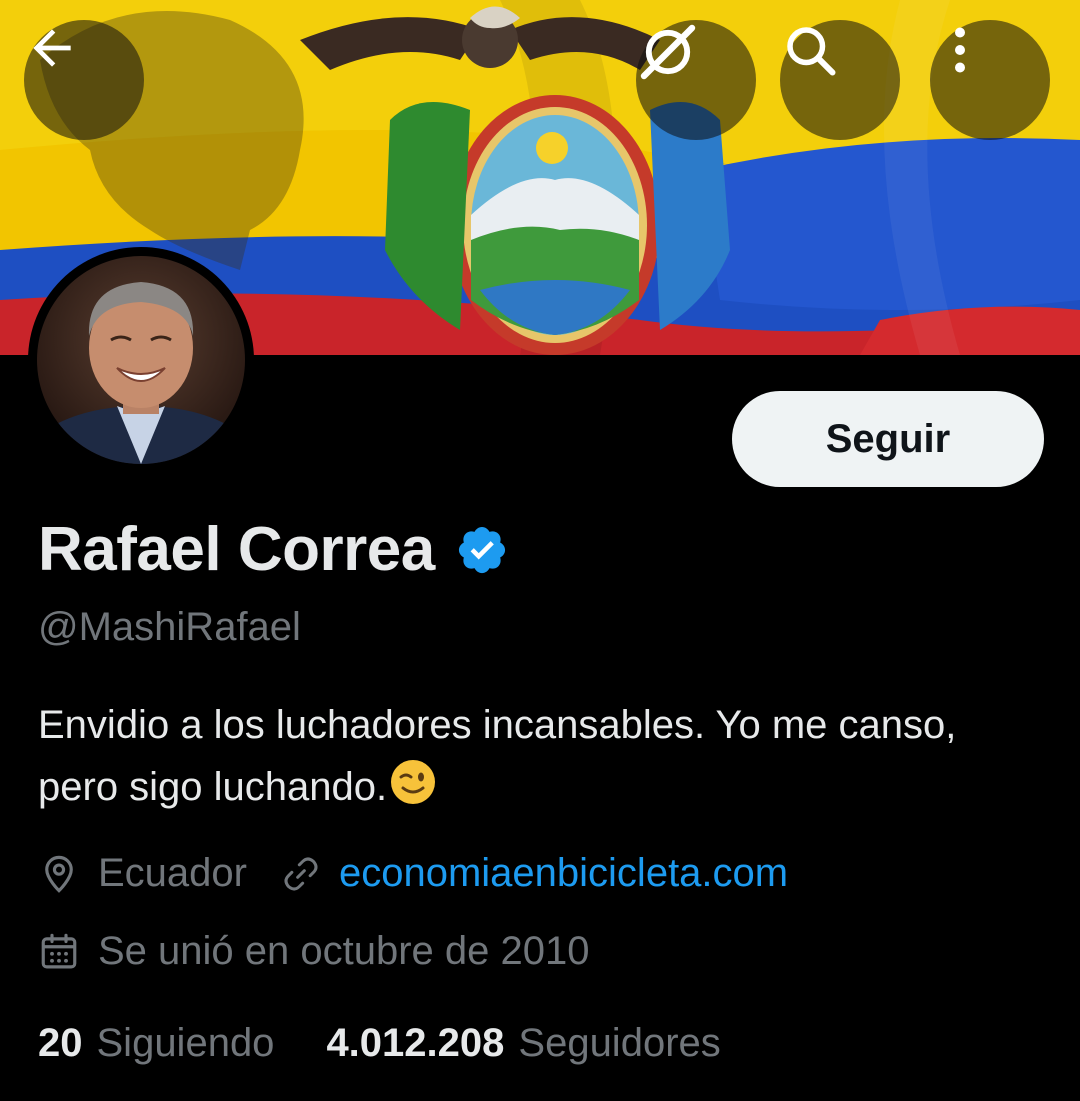  Describe the element at coordinates (84, 80) in the screenshot. I see `back-button` at that location.